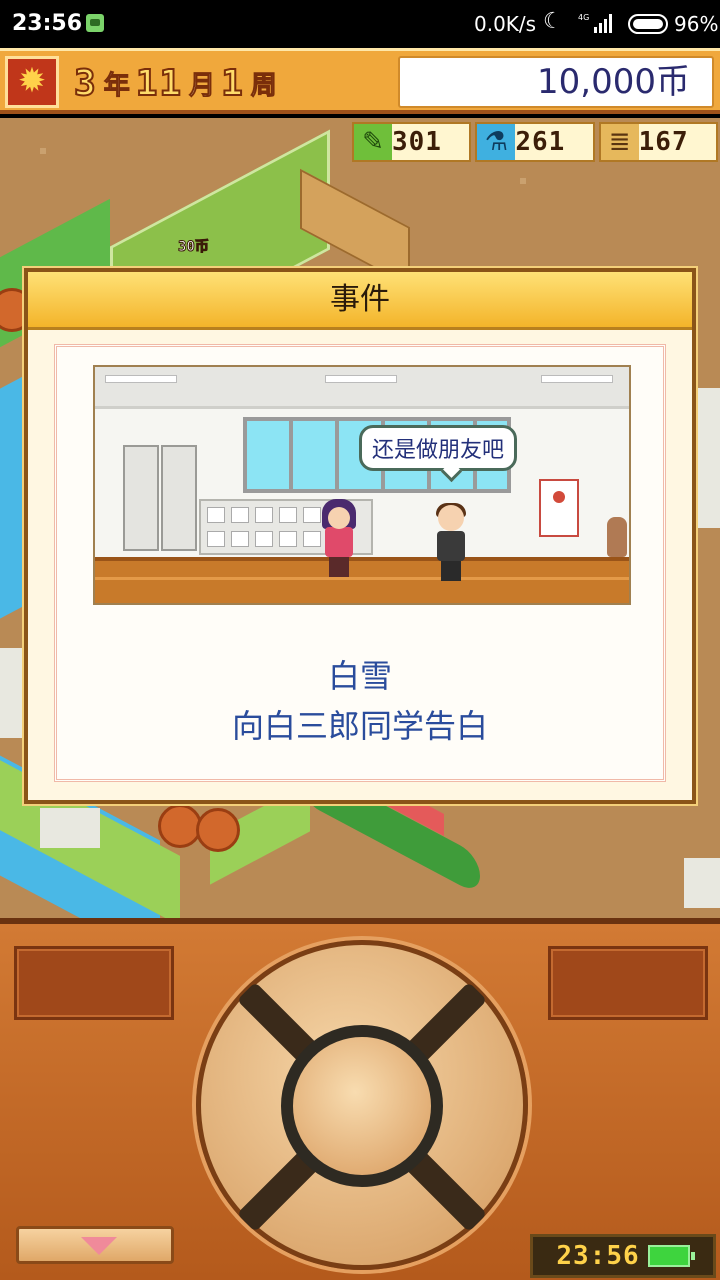 This screenshot has width=720, height=1280. What do you see at coordinates (628, 983) in the screenshot?
I see `right-shoulder-button` at bounding box center [628, 983].